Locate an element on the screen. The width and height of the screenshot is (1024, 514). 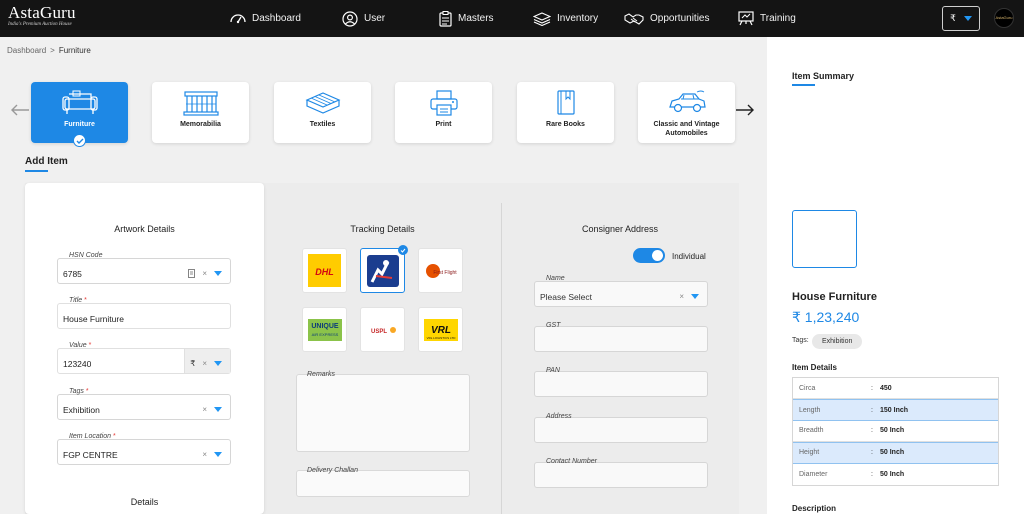
breadcrumb-current: Furniture is located at coordinates (74, 50).